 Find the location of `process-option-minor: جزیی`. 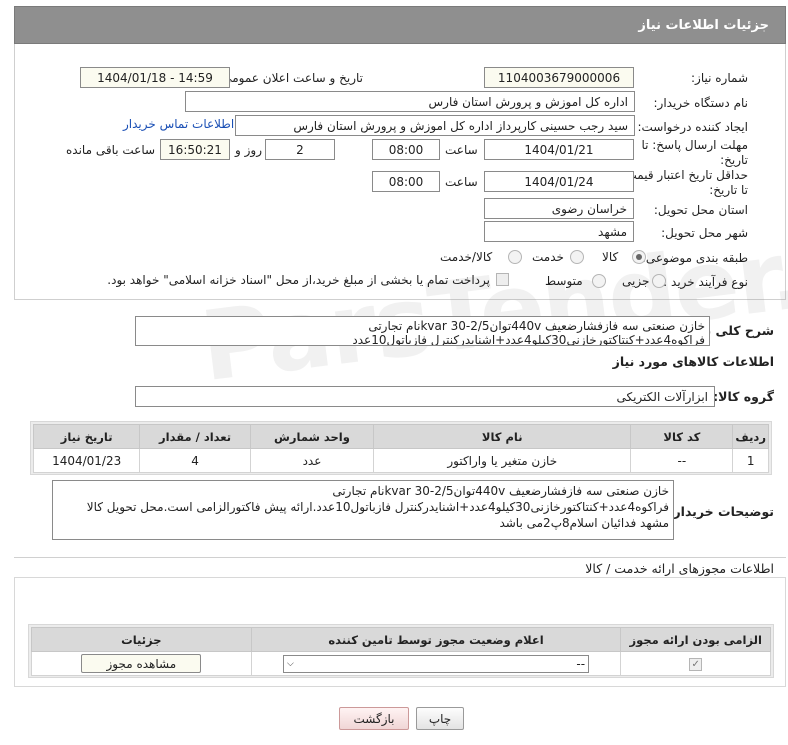

process-option-minor: جزیی is located at coordinates (636, 281).